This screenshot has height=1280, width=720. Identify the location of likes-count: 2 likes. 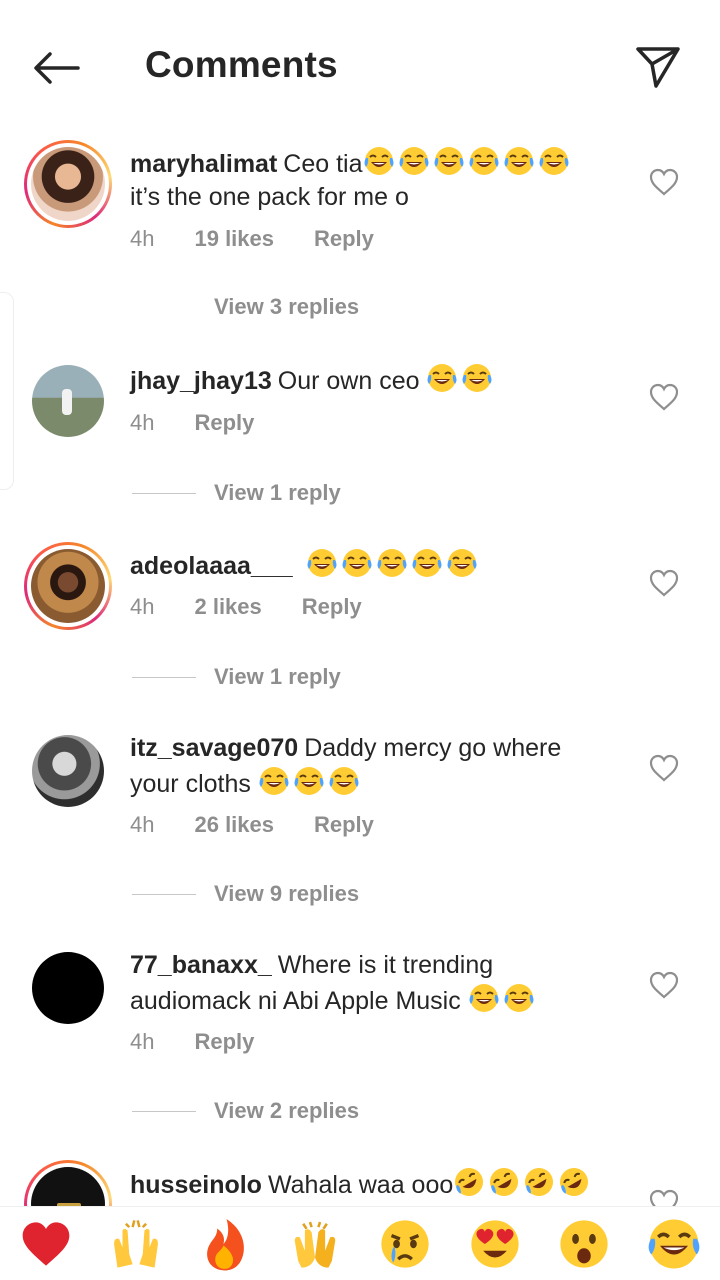
(227, 607).